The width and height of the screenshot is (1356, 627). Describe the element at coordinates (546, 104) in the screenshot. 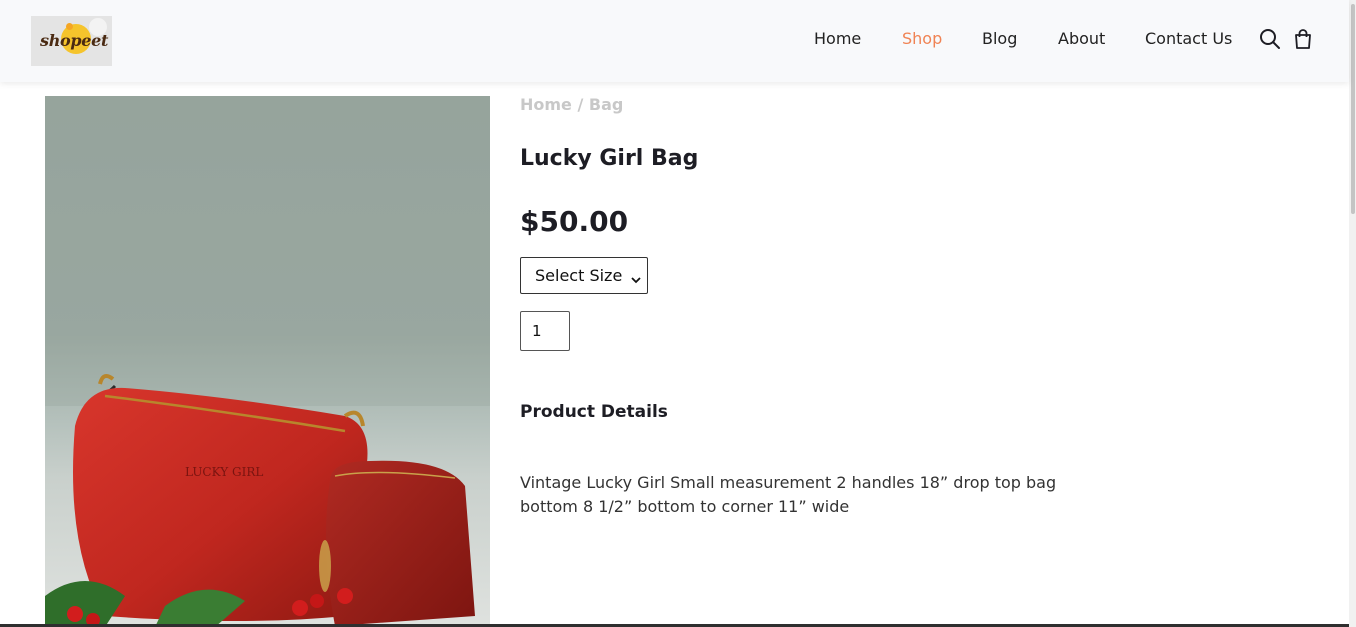

I see `breadcrumb-home: Home` at that location.